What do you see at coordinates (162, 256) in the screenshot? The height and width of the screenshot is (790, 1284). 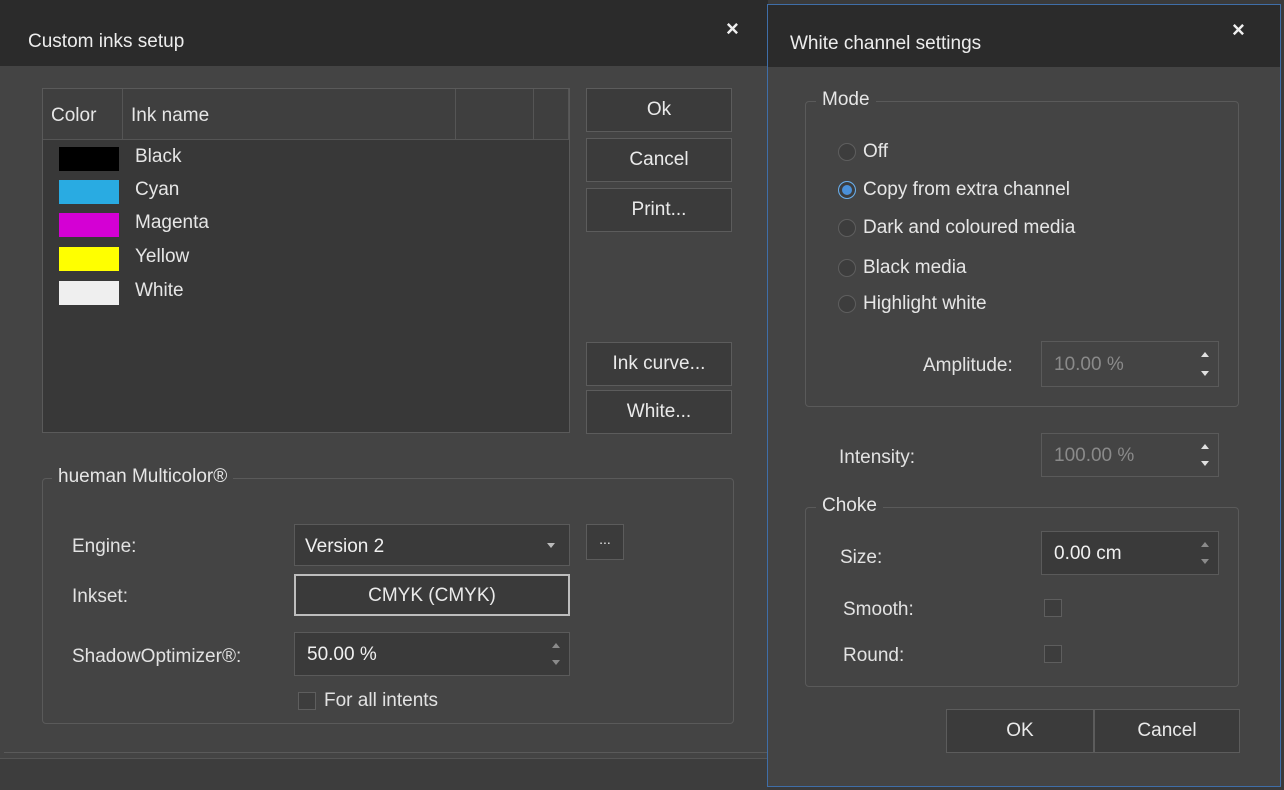 I see `ink-name: Yellow` at bounding box center [162, 256].